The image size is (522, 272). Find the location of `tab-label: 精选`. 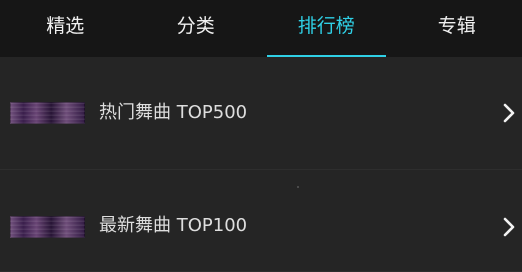

tab-label: 精选 is located at coordinates (65, 26).